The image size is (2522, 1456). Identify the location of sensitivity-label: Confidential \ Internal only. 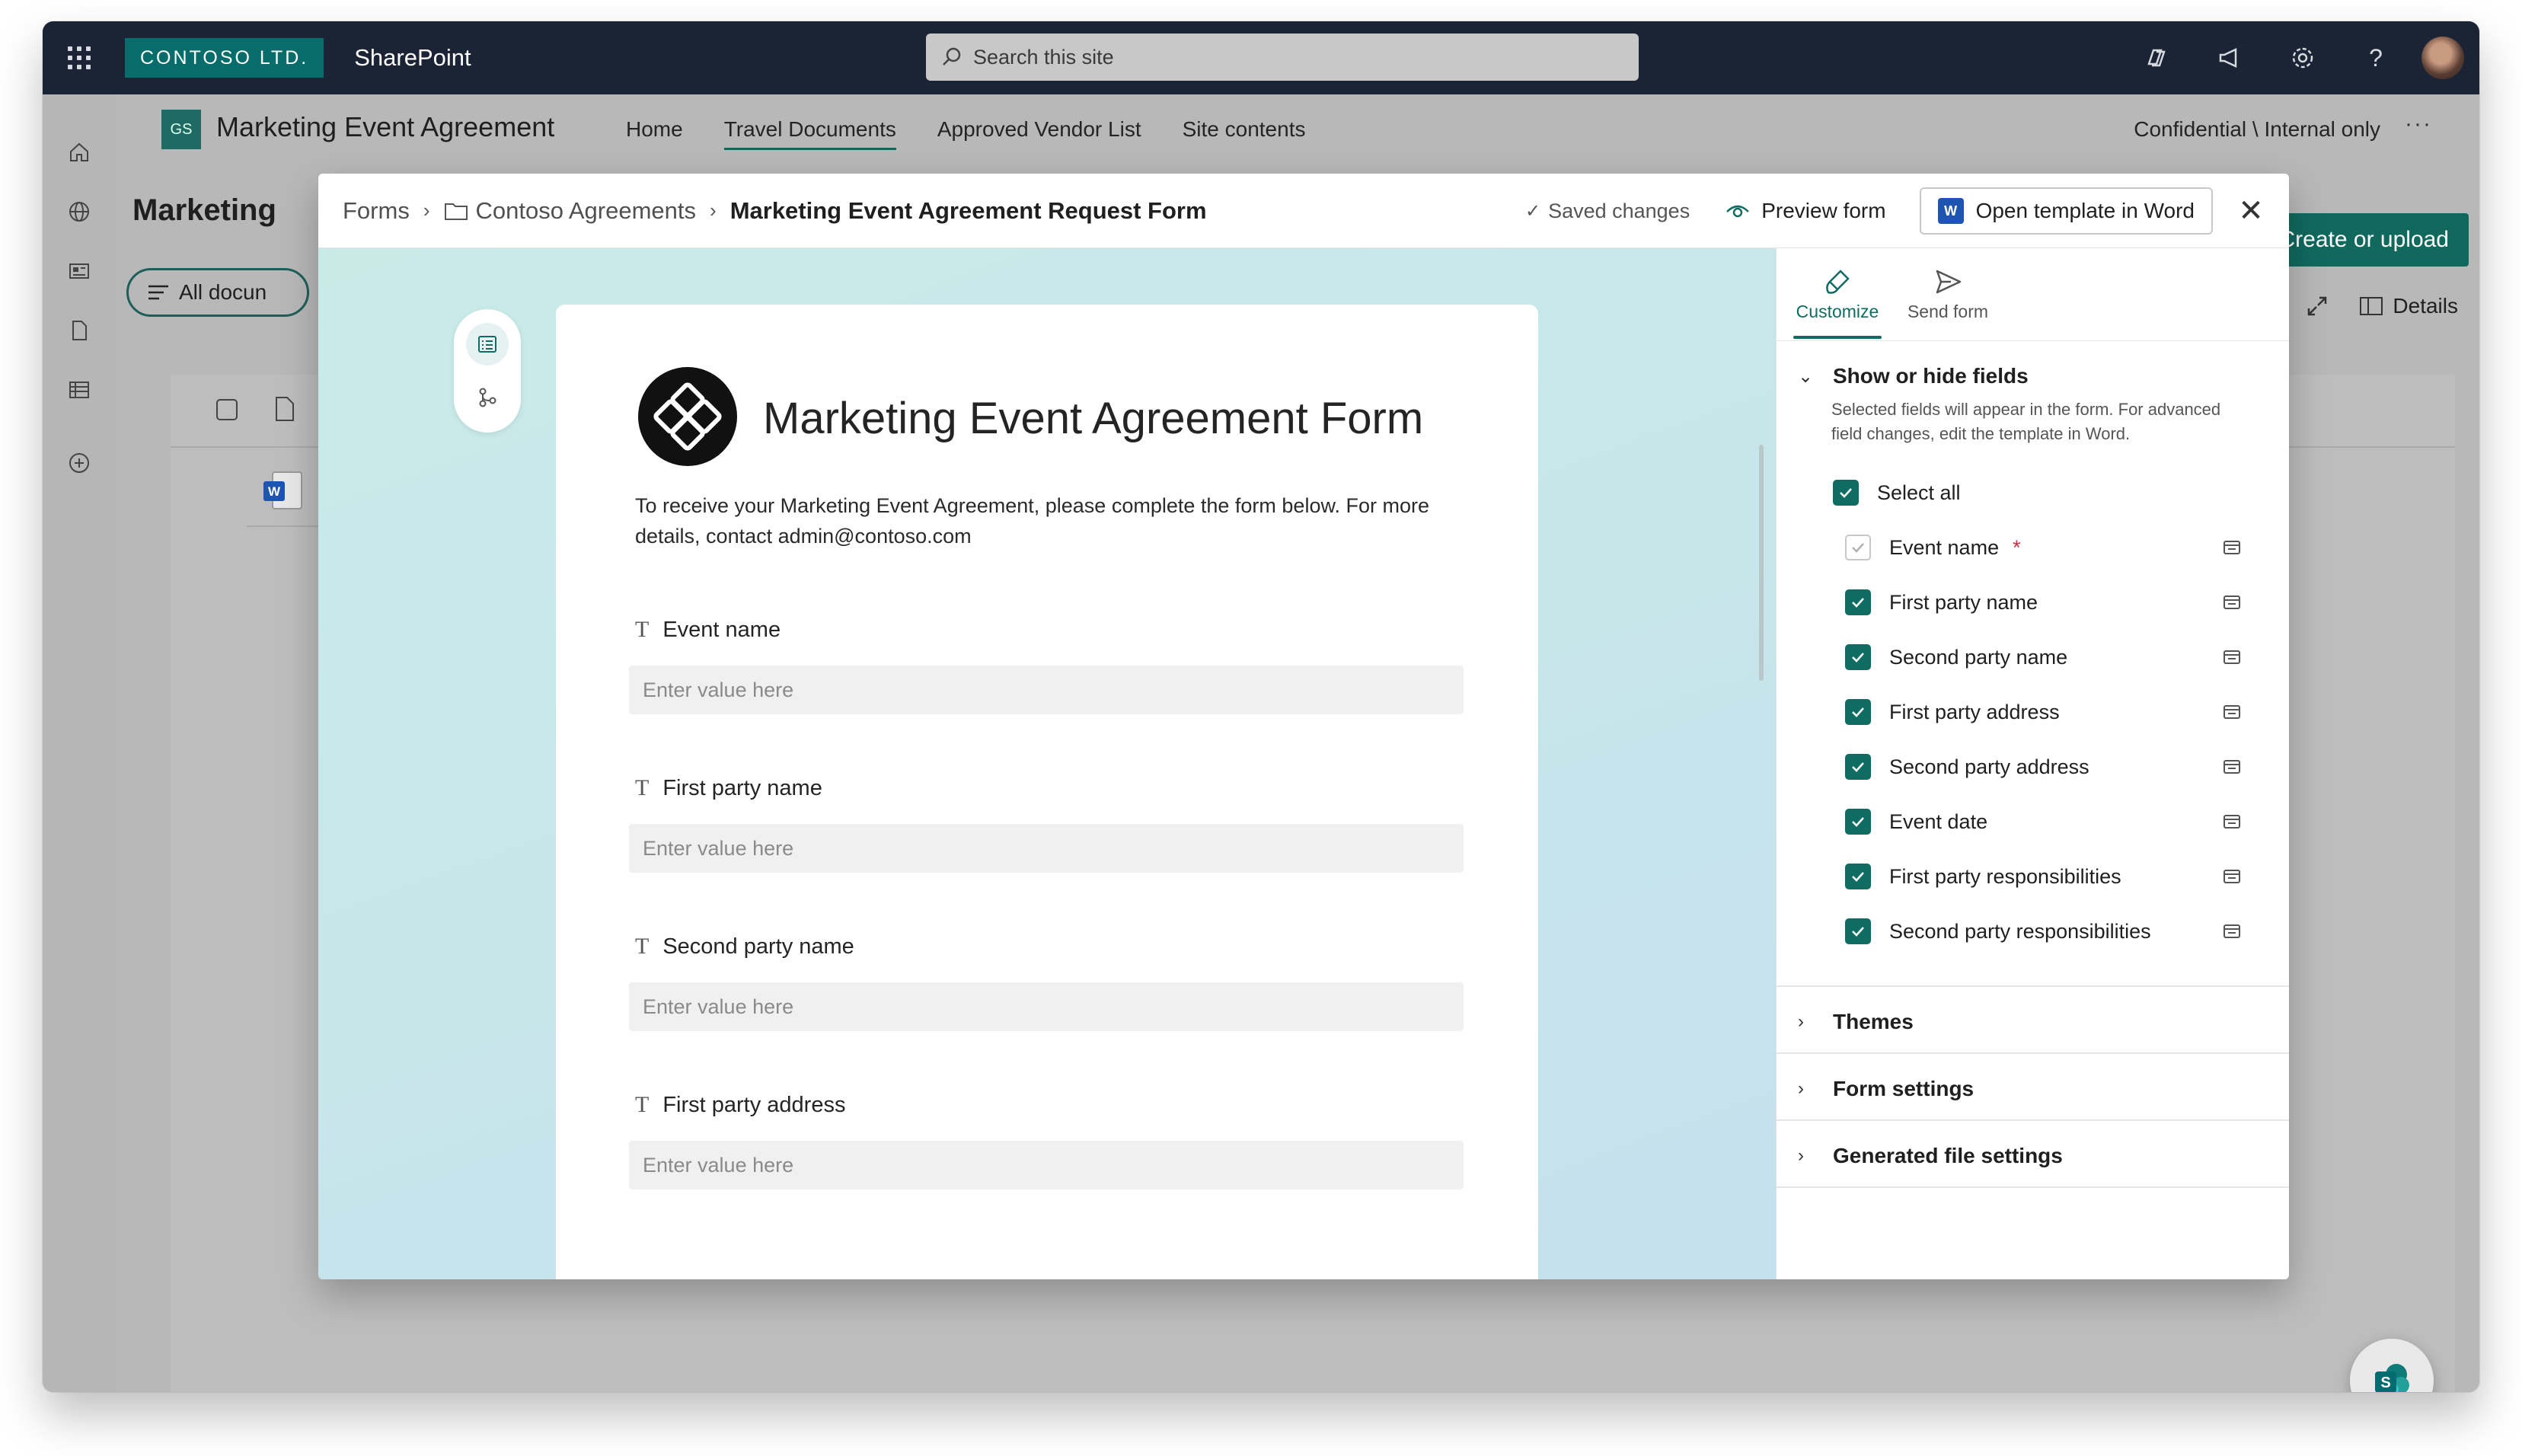
(2257, 129).